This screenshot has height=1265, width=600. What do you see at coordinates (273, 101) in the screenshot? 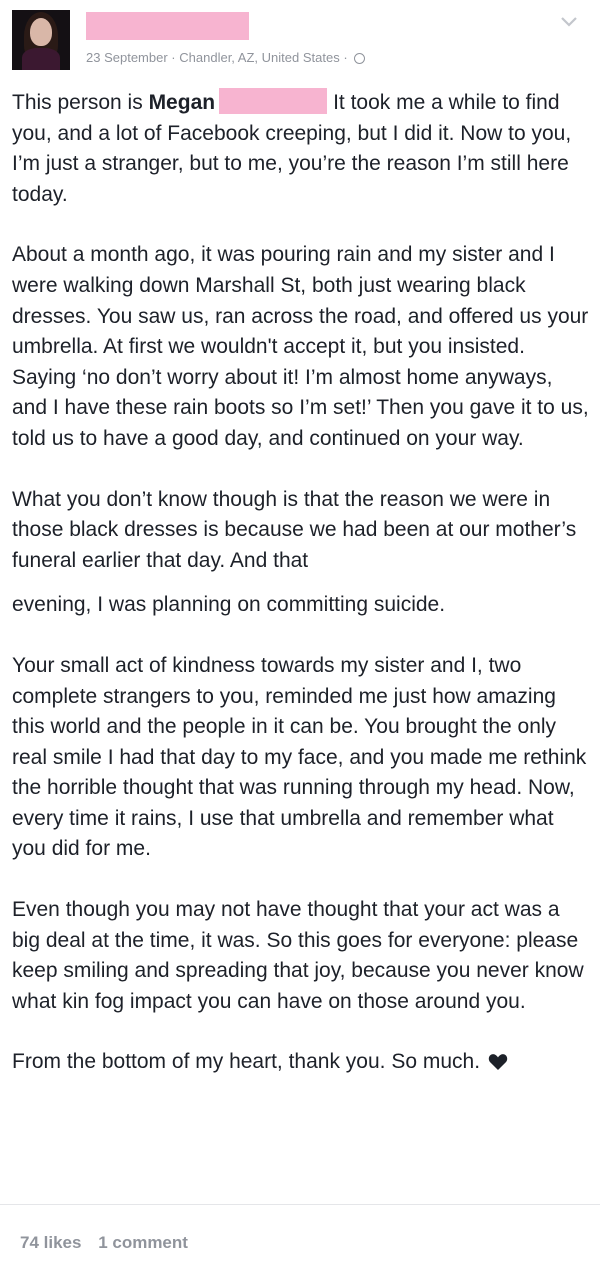
I see `surname-redacted` at bounding box center [273, 101].